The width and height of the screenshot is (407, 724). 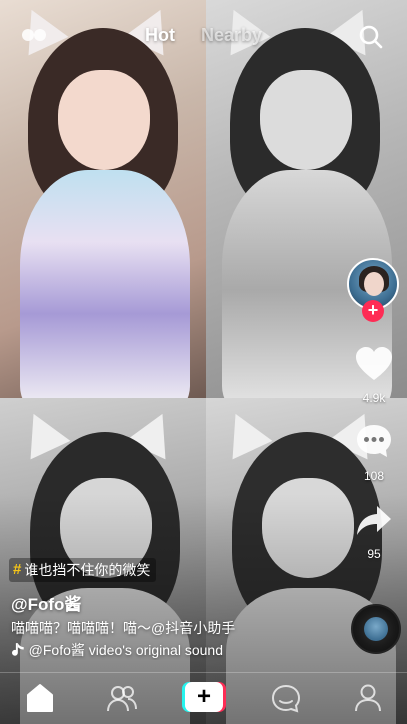 I want to click on music-info: @Fofo酱 video's original sound, so click(x=117, y=650).